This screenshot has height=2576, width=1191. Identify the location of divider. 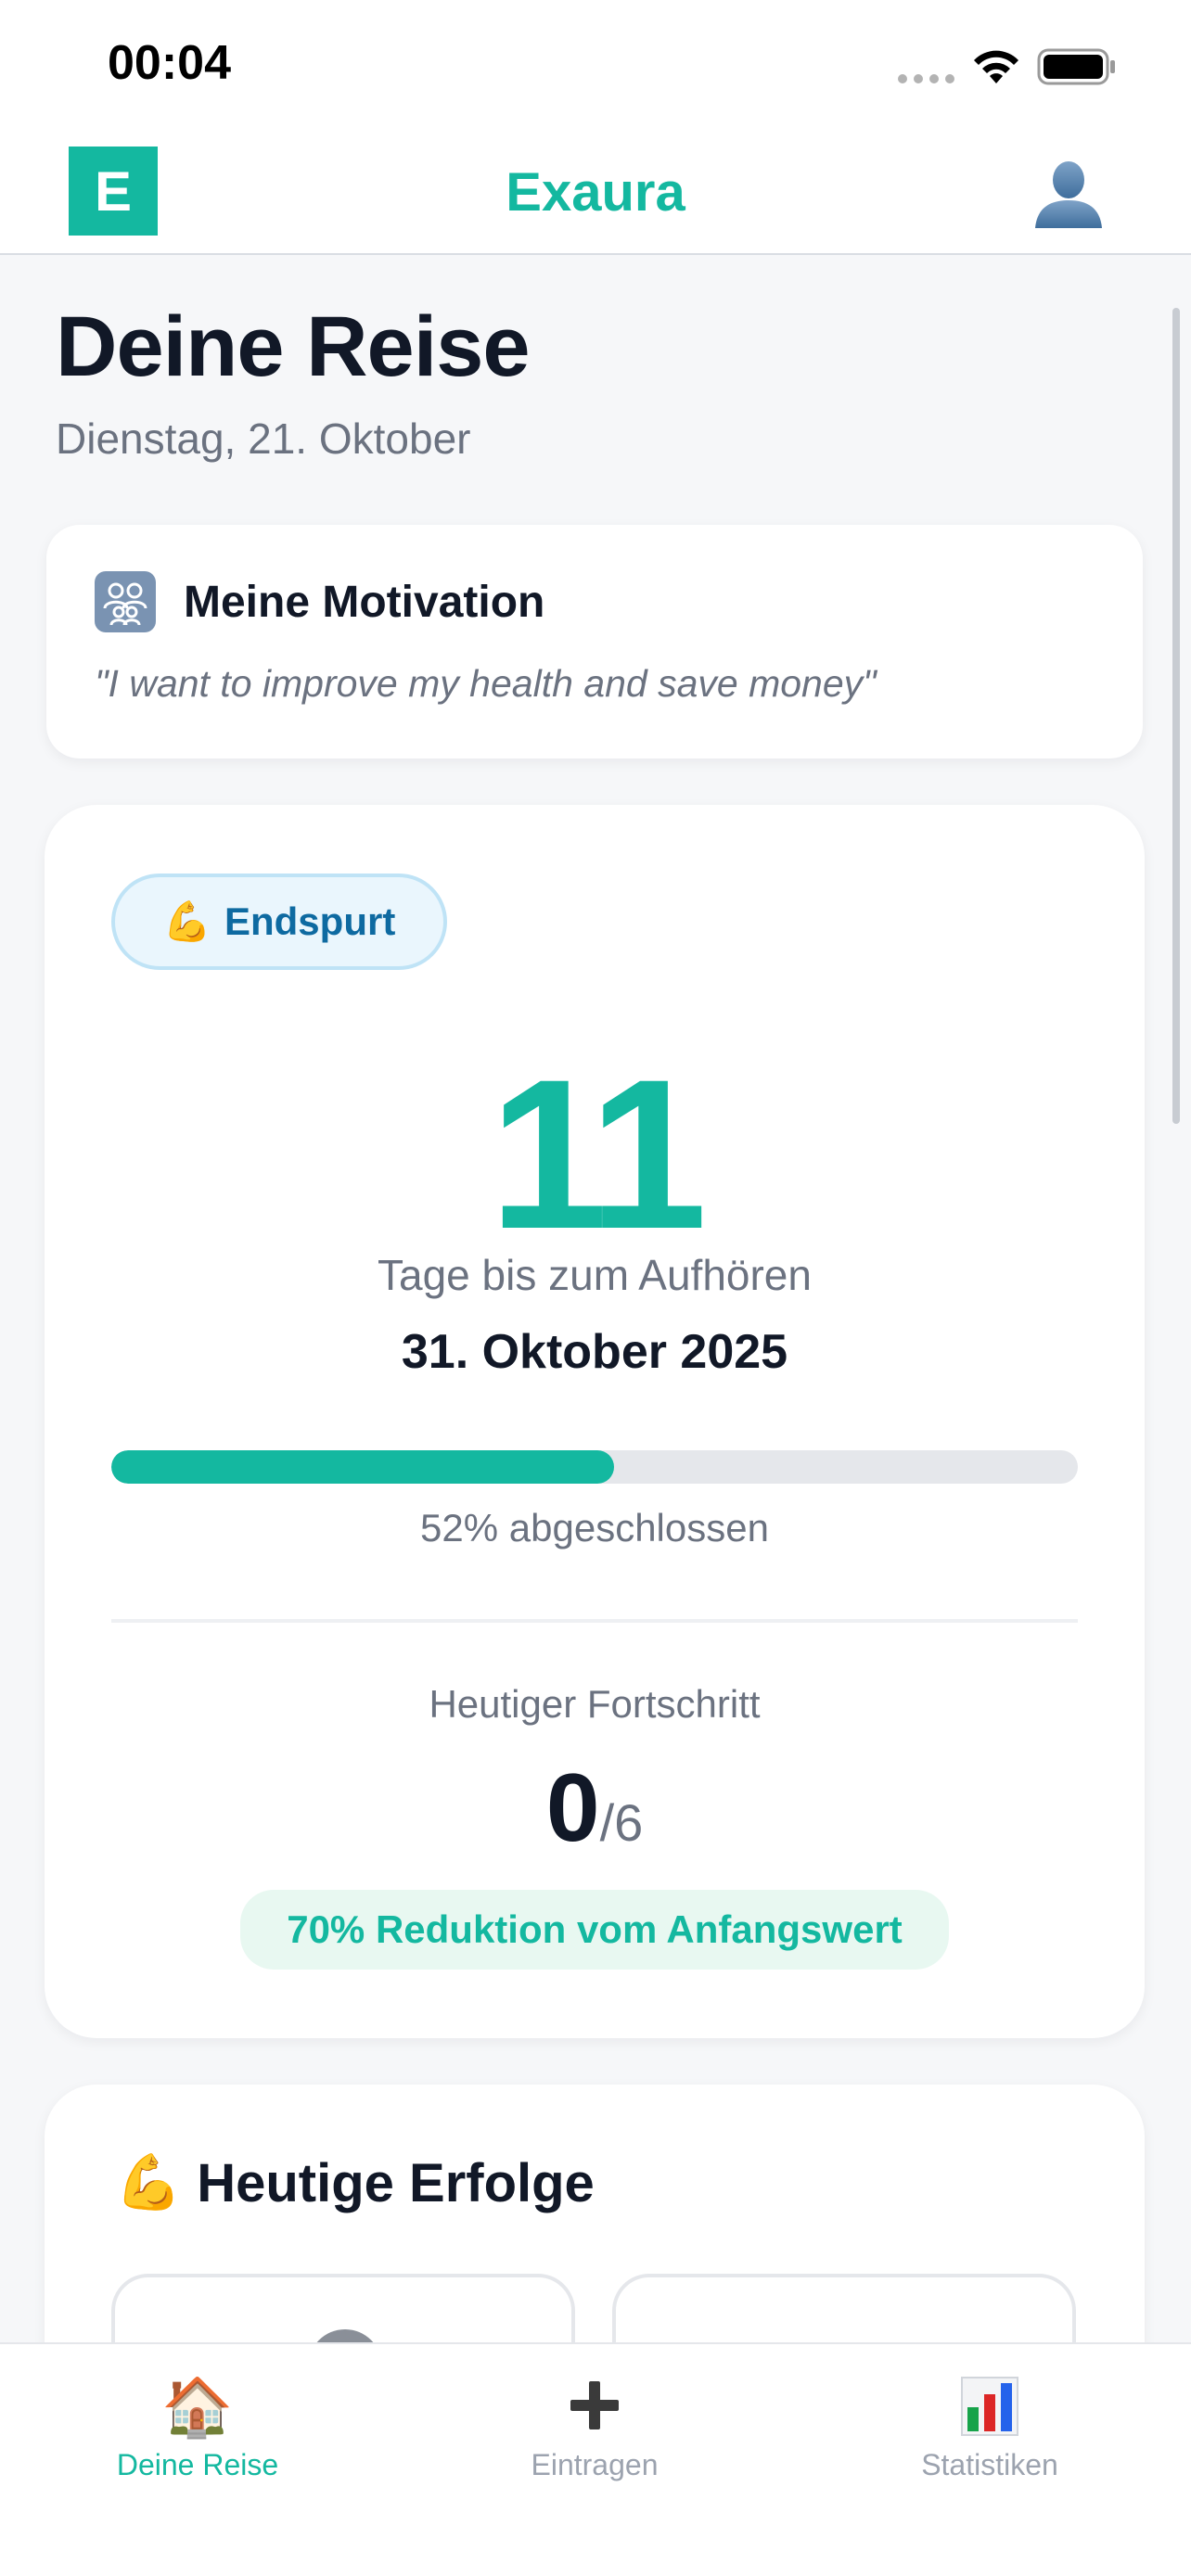
(594, 1621).